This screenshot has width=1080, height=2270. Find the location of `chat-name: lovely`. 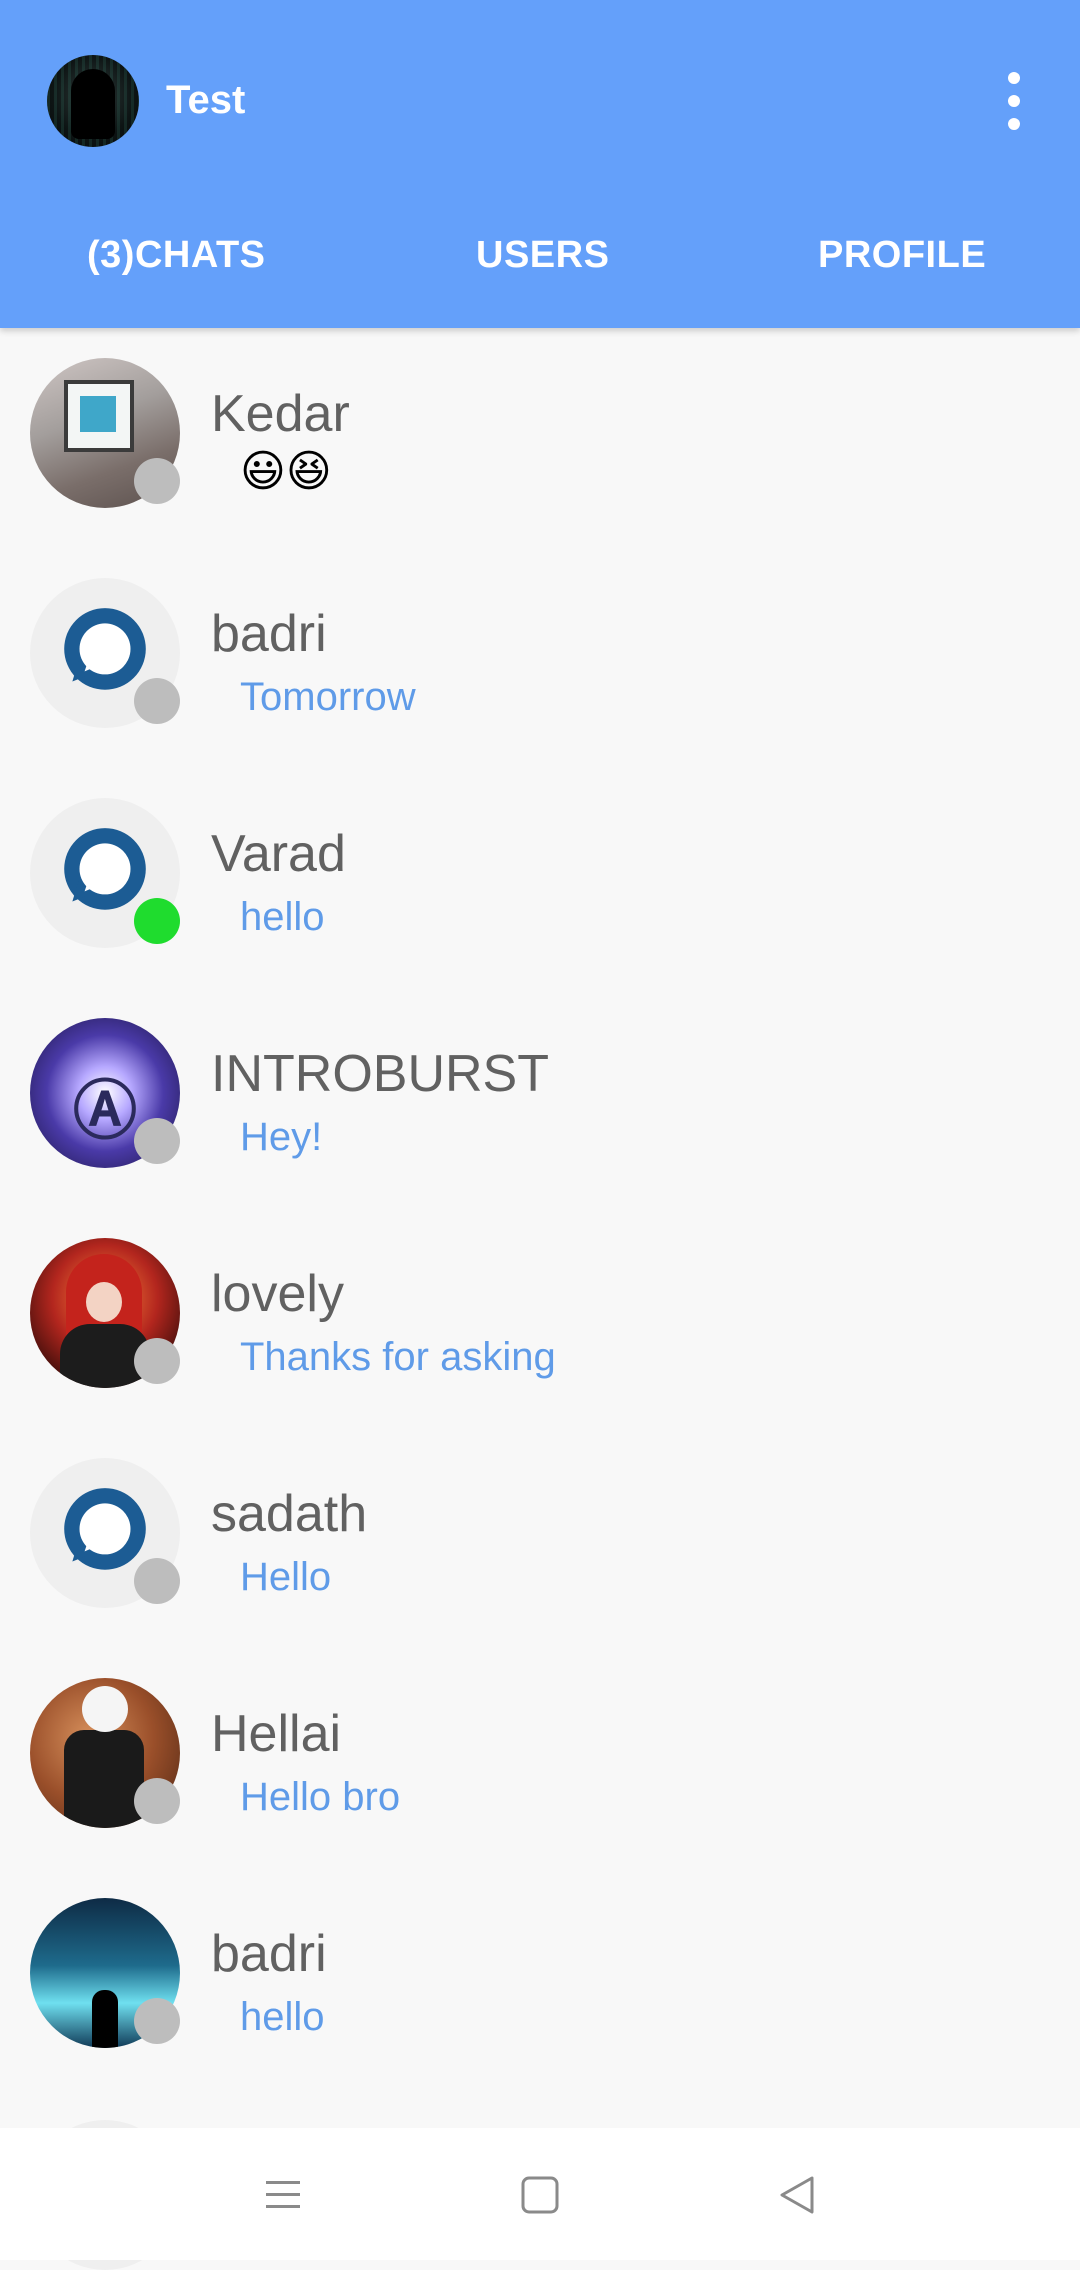

chat-name: lovely is located at coordinates (277, 1294).